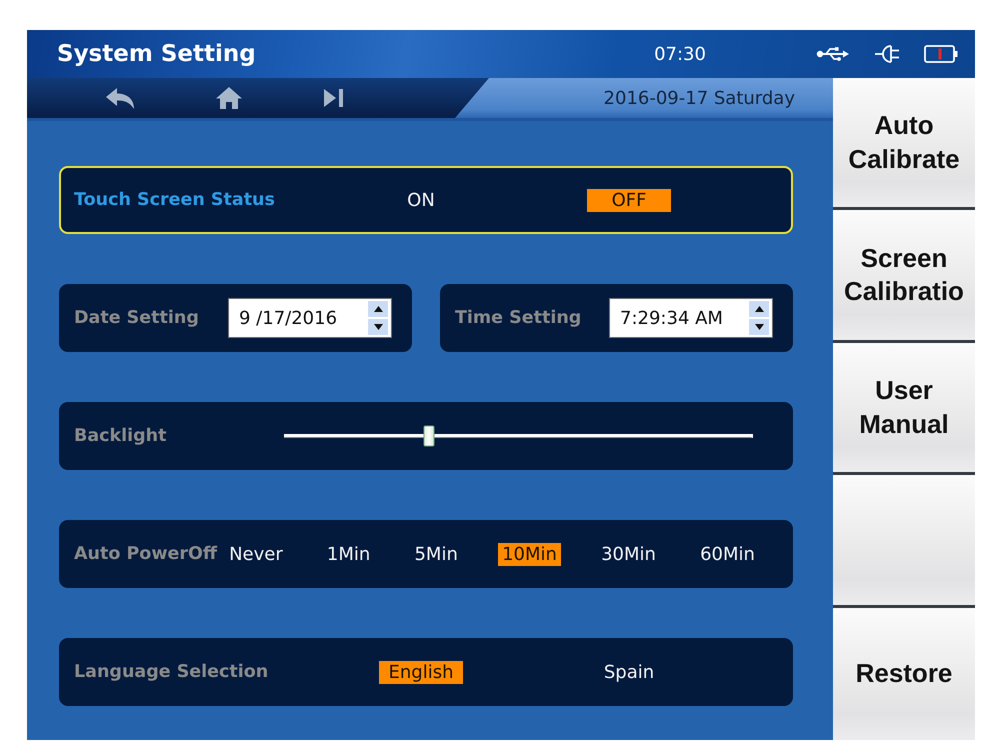 This screenshot has width=1000, height=747. What do you see at coordinates (518, 318) in the screenshot?
I see `field-label: Time Setting` at bounding box center [518, 318].